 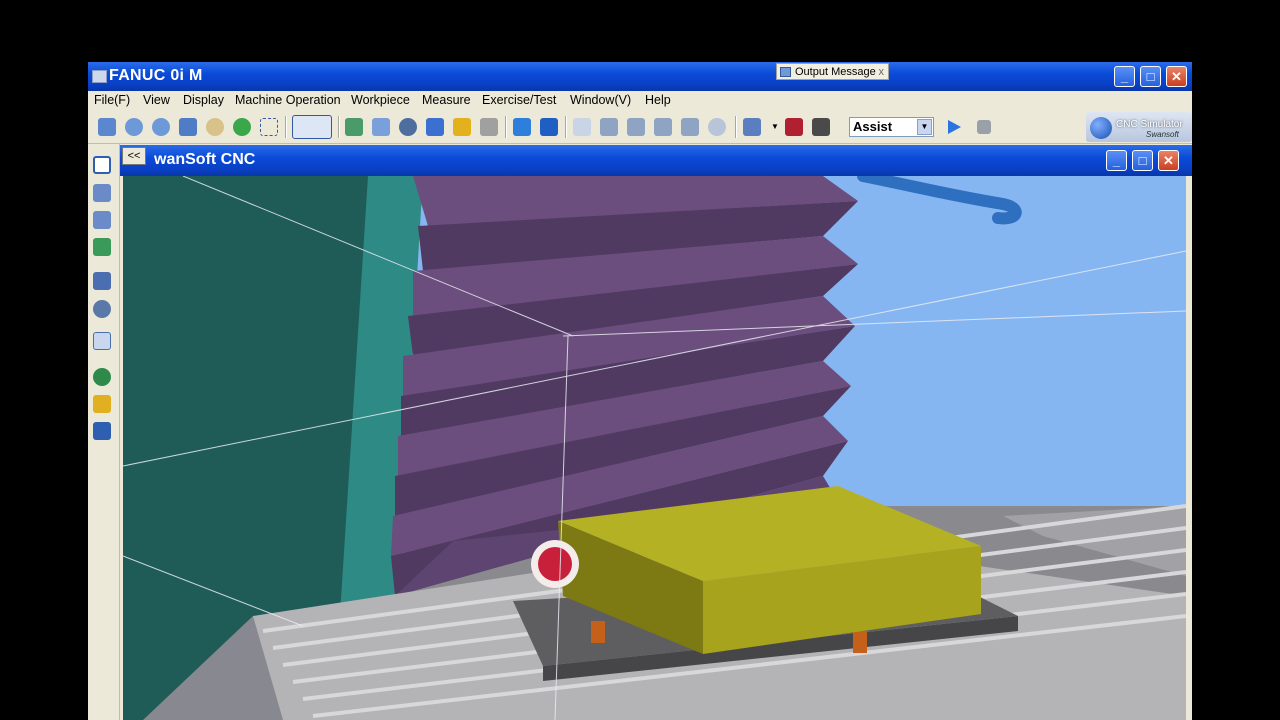 I want to click on mode-select-arrow: ▼, so click(x=924, y=127).